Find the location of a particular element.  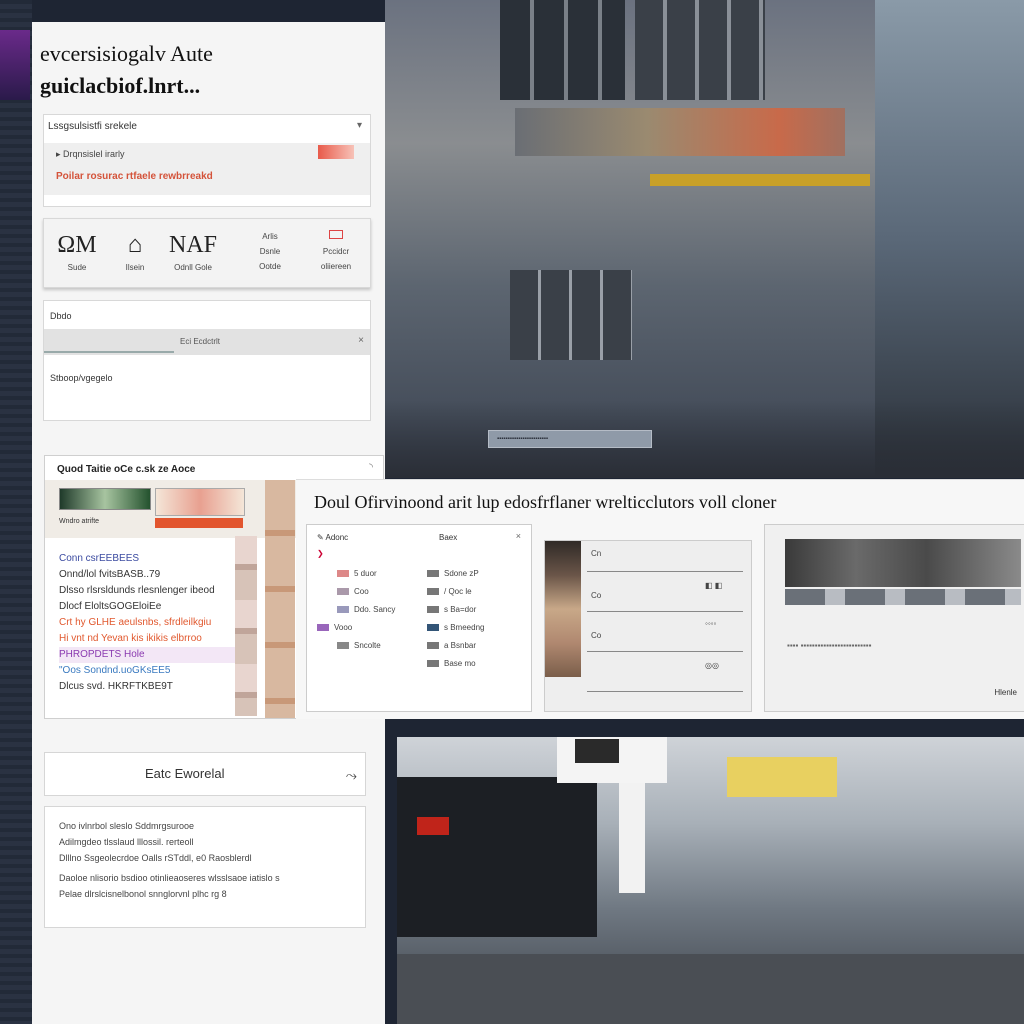

preview-panel: Cn Co Co ◧ ◧ ◦◦◦◦ ◎◎ is located at coordinates (648, 626).